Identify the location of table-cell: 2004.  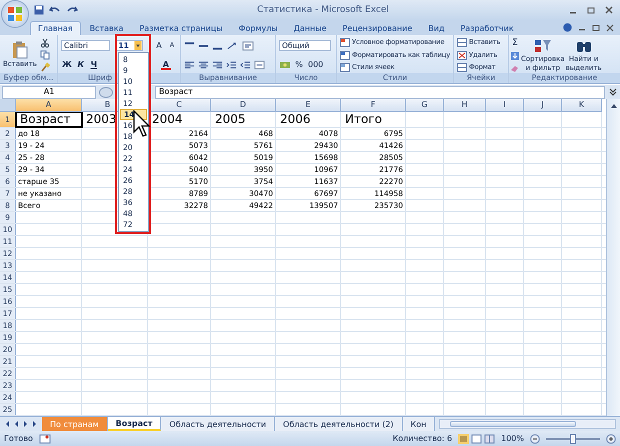
(167, 119).